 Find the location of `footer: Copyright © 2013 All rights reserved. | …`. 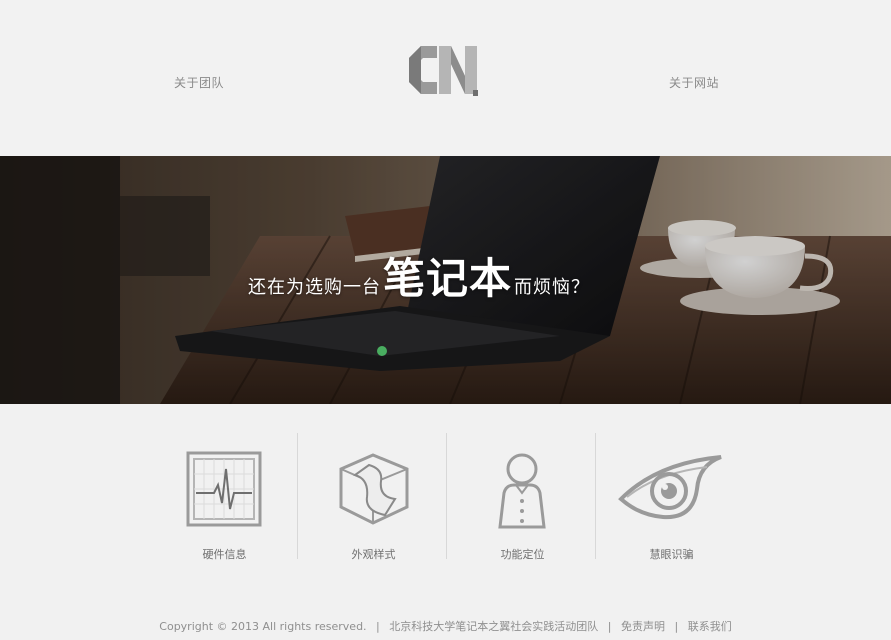

footer: Copyright © 2013 All rights reserved. | … is located at coordinates (445, 626).